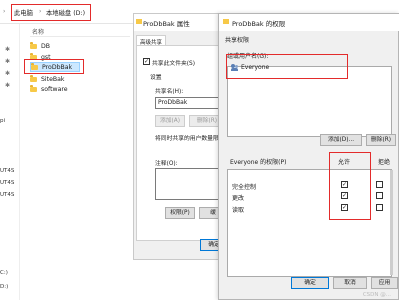 This screenshot has width=399, height=300. Describe the element at coordinates (169, 92) in the screenshot. I see `share-name-label: 共享名(H):` at that location.